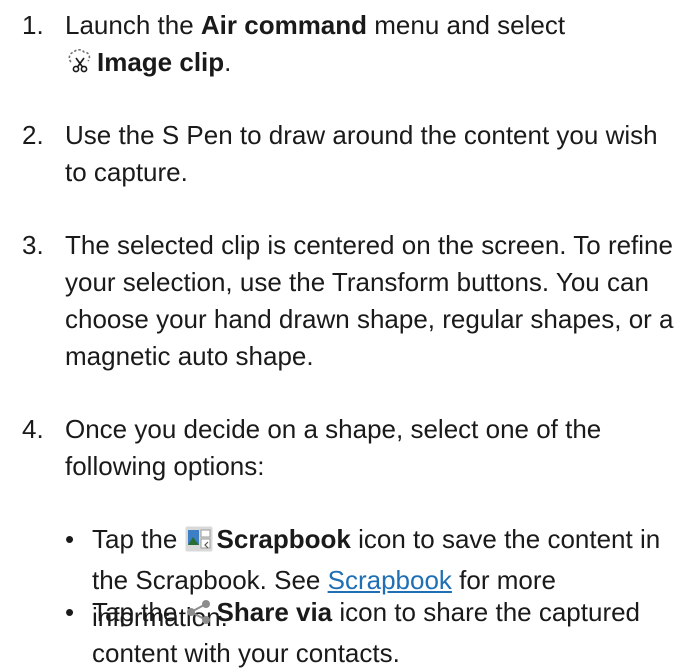 The width and height of the screenshot is (689, 672). What do you see at coordinates (199, 616) in the screenshot?
I see `share-icon` at bounding box center [199, 616].